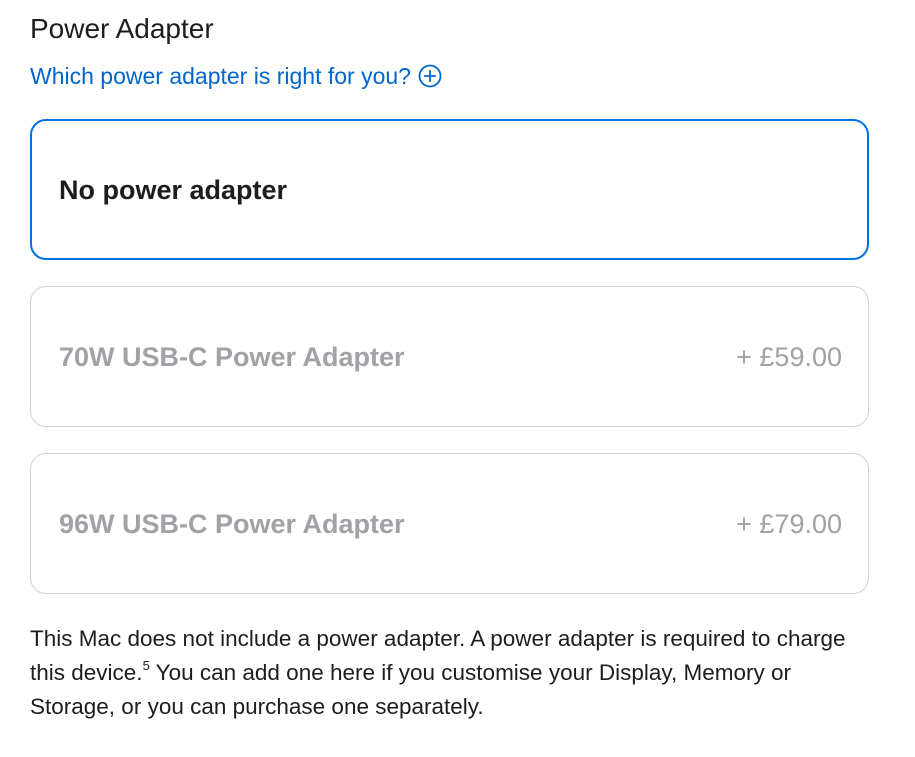  I want to click on help-link-label: Which power adapter is right for you?, so click(220, 76).